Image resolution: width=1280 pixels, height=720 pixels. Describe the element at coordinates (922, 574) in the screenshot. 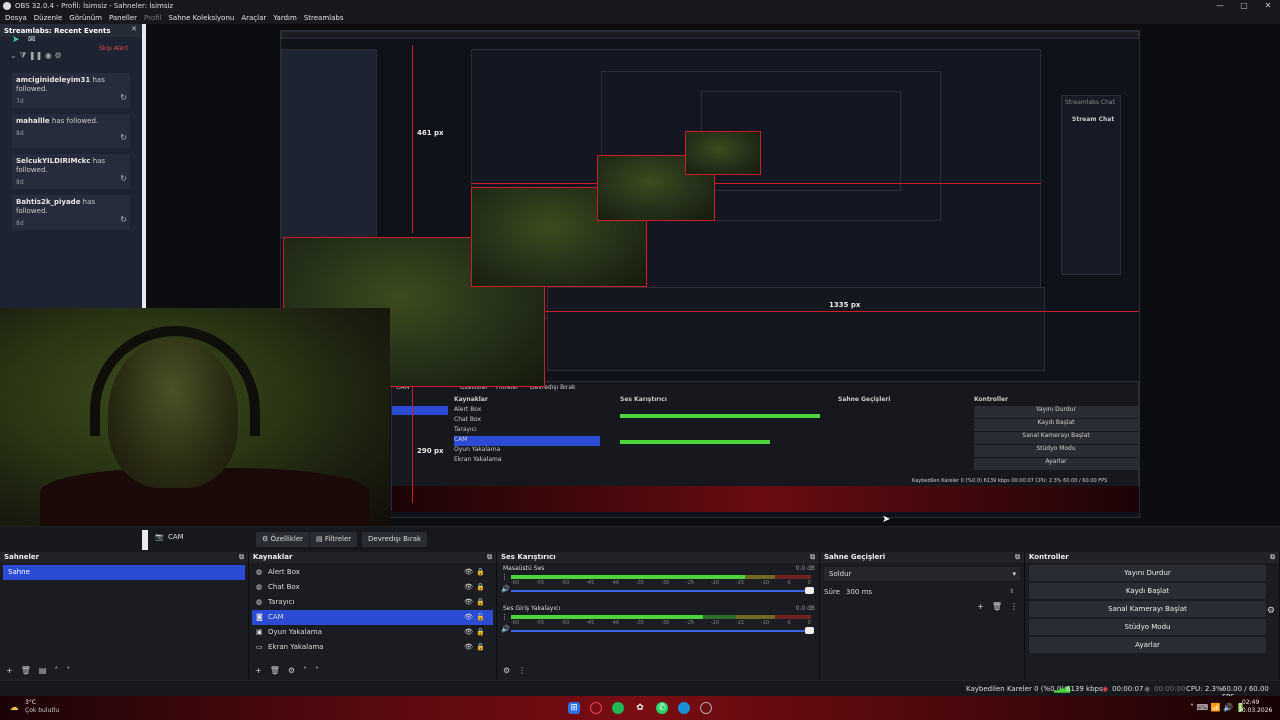

I see `transition-select: Soldur ▾` at that location.